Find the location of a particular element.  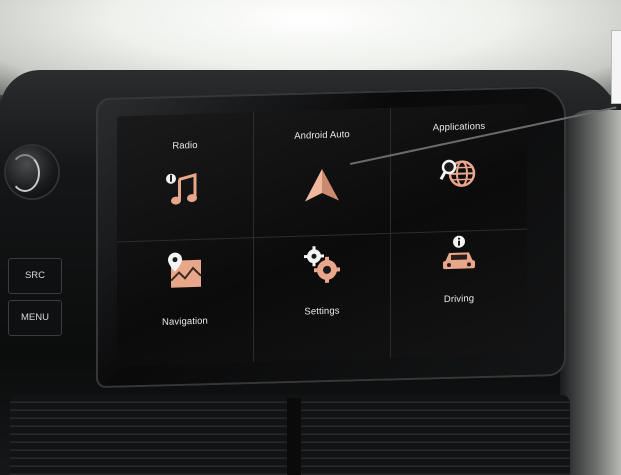

tile-applications: Applications is located at coordinates (459, 168).